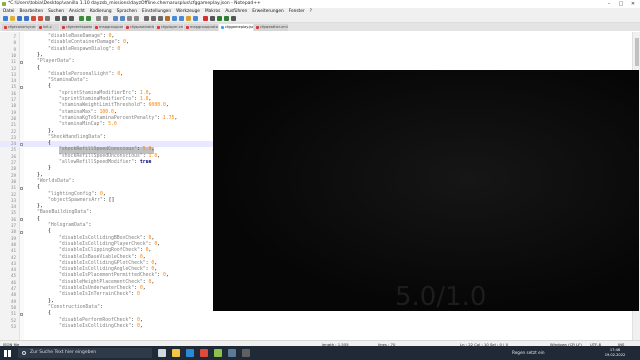  Describe the element at coordinates (174, 18) in the screenshot. I see `doc-map-icon` at that location.